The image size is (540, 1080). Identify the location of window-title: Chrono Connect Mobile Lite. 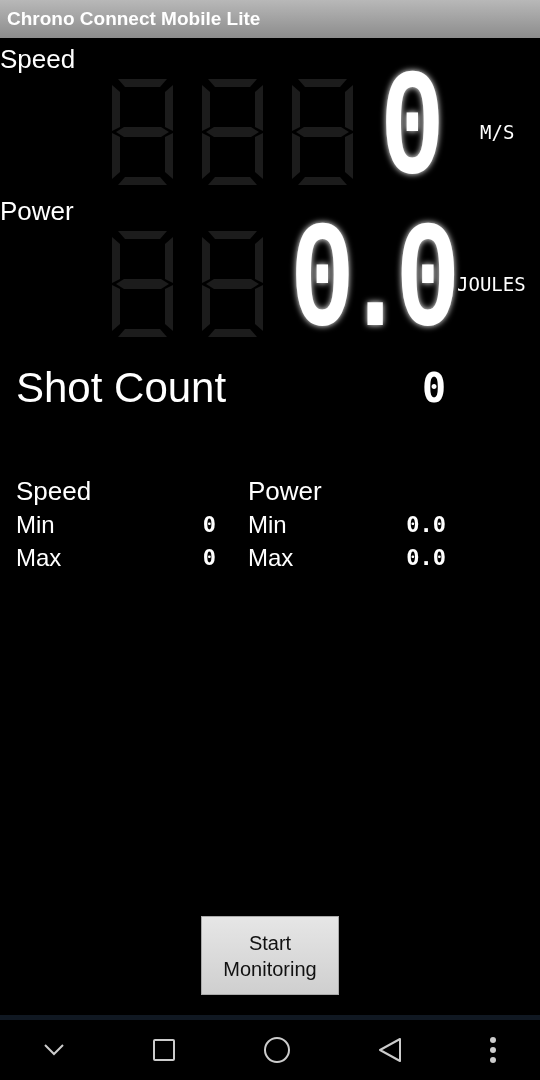
(134, 19).